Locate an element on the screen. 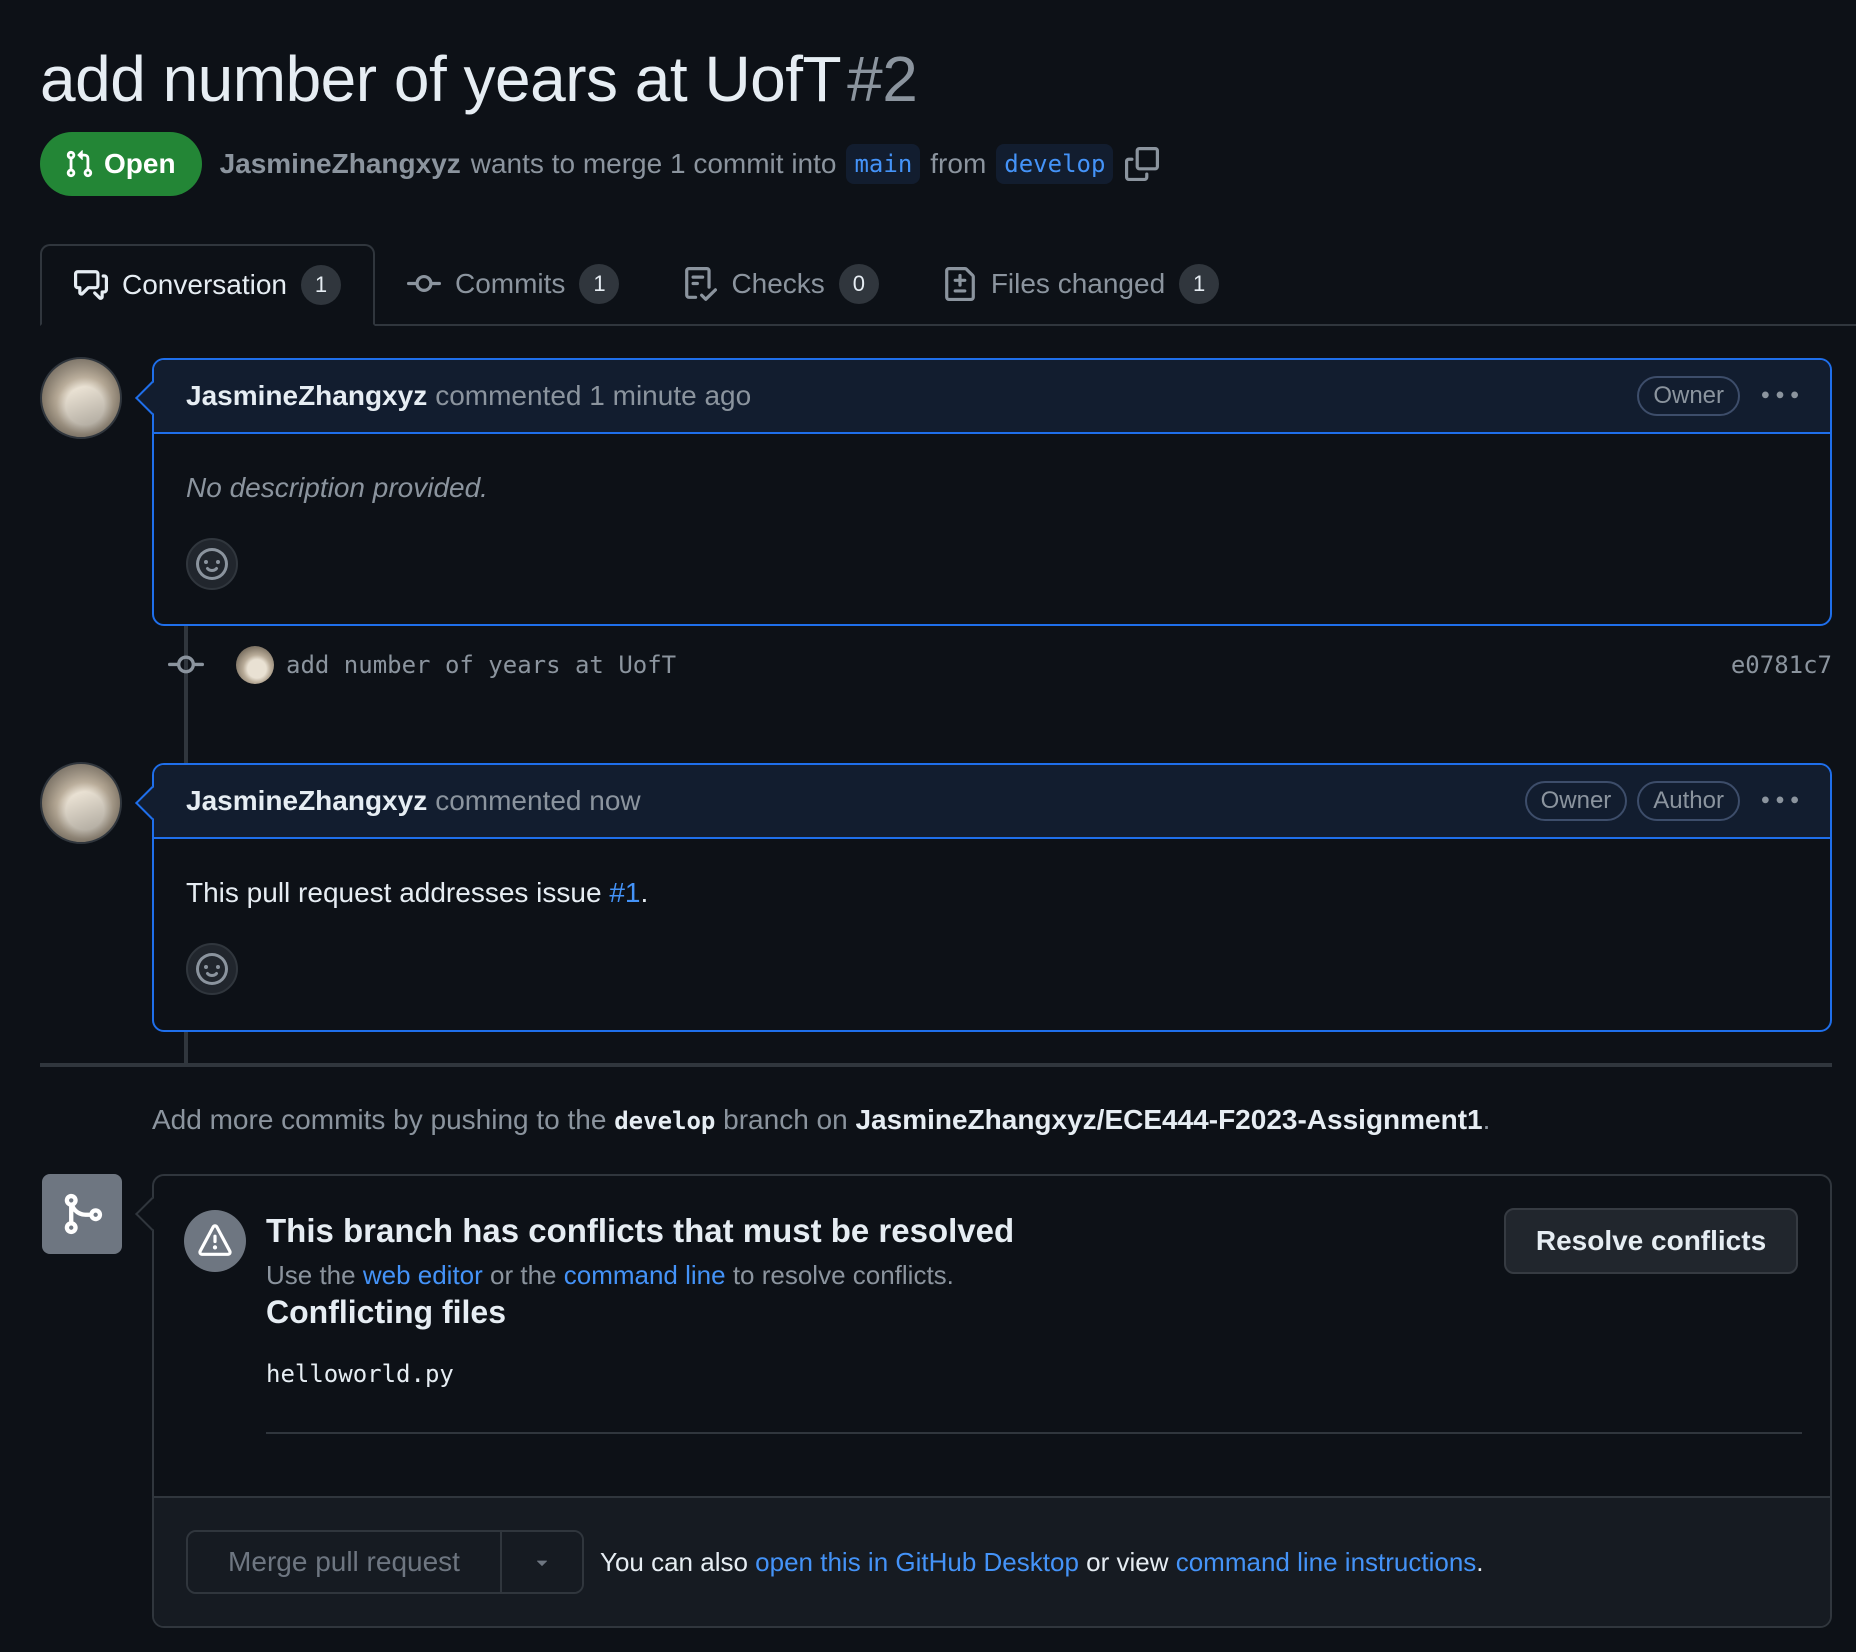  merge-text: wants to merge 1 commit into is located at coordinates (653, 163).